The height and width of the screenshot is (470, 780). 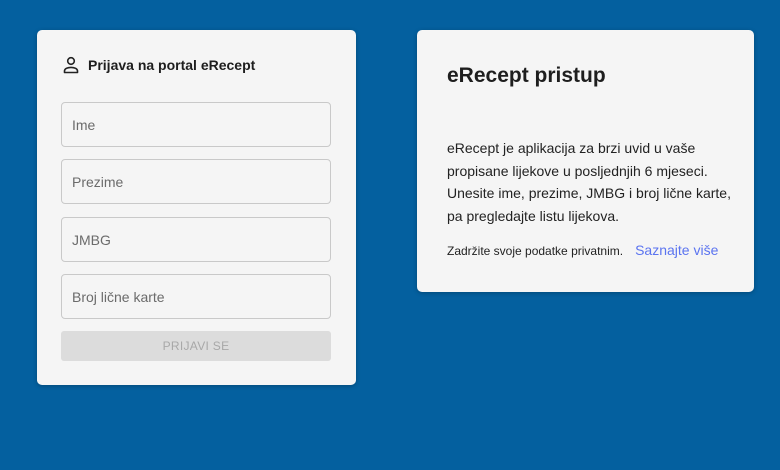 I want to click on id-card-number-input, so click(x=196, y=296).